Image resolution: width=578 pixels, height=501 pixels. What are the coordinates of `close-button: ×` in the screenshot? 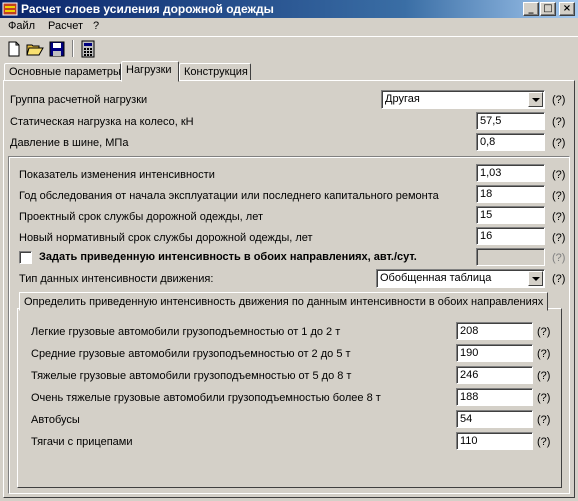 It's located at (567, 9).